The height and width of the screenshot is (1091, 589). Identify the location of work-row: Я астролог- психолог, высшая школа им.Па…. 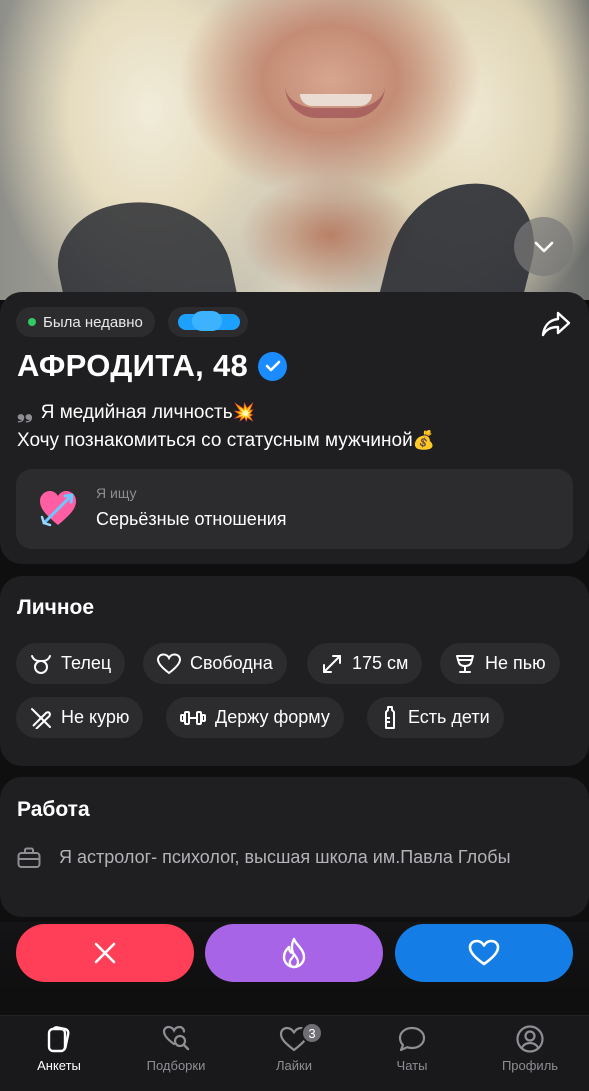
(273, 857).